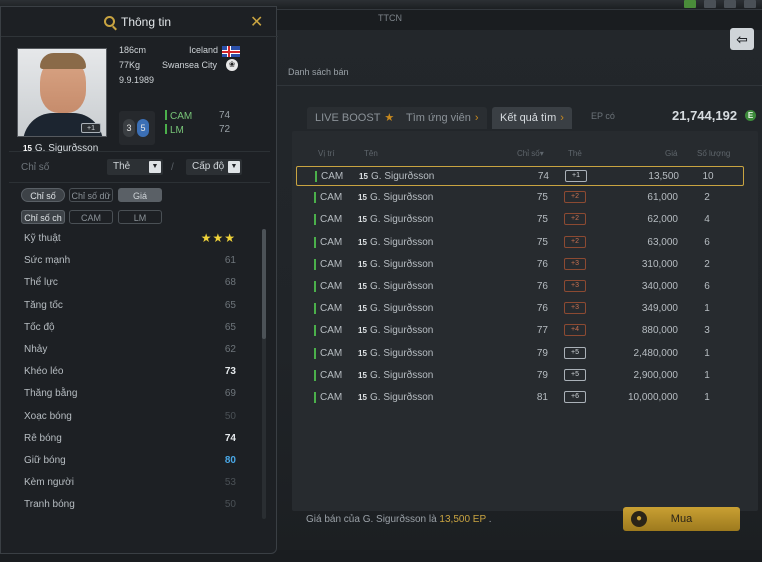 This screenshot has height=562, width=762. What do you see at coordinates (659, 286) in the screenshot?
I see `row-price: 340,000` at bounding box center [659, 286].